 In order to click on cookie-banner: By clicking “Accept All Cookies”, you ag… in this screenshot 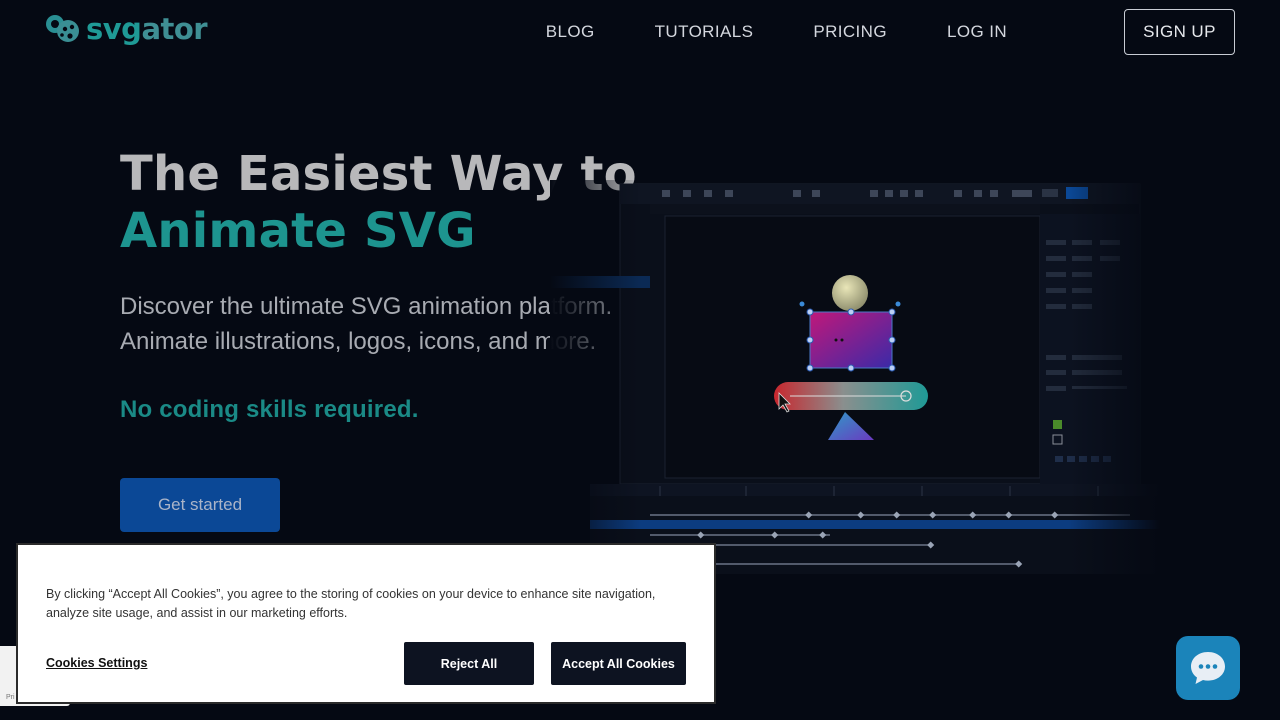, I will do `click(366, 623)`.